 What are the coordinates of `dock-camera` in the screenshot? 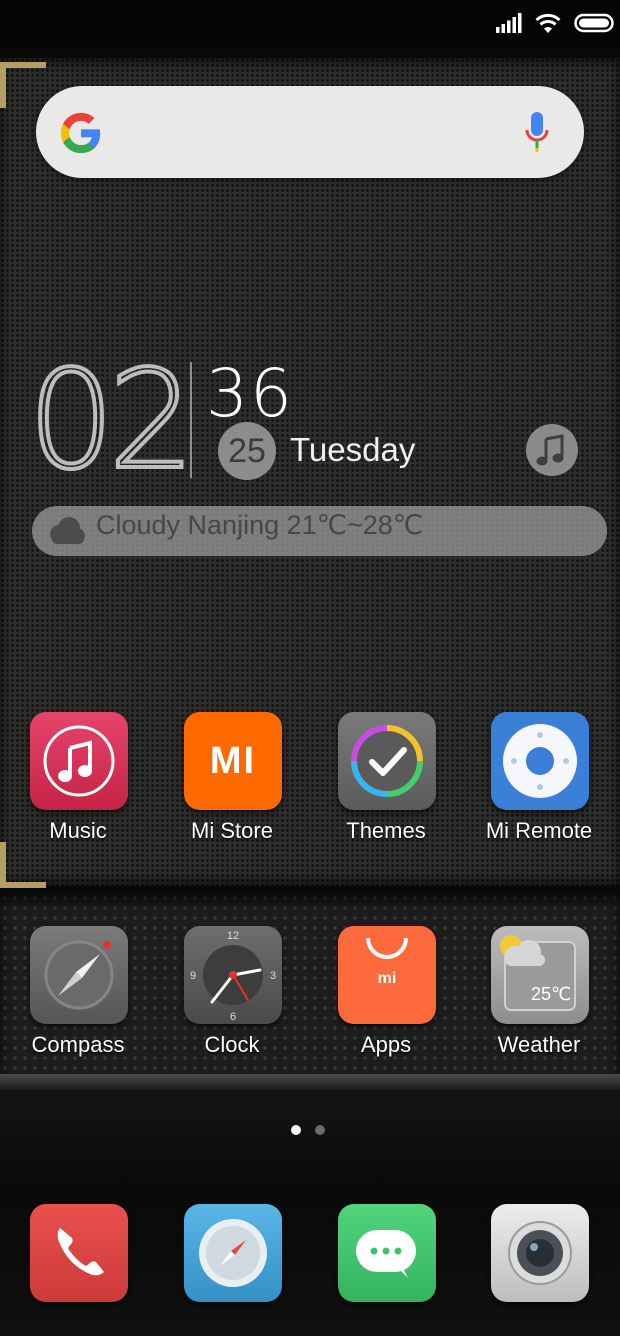 It's located at (539, 1270).